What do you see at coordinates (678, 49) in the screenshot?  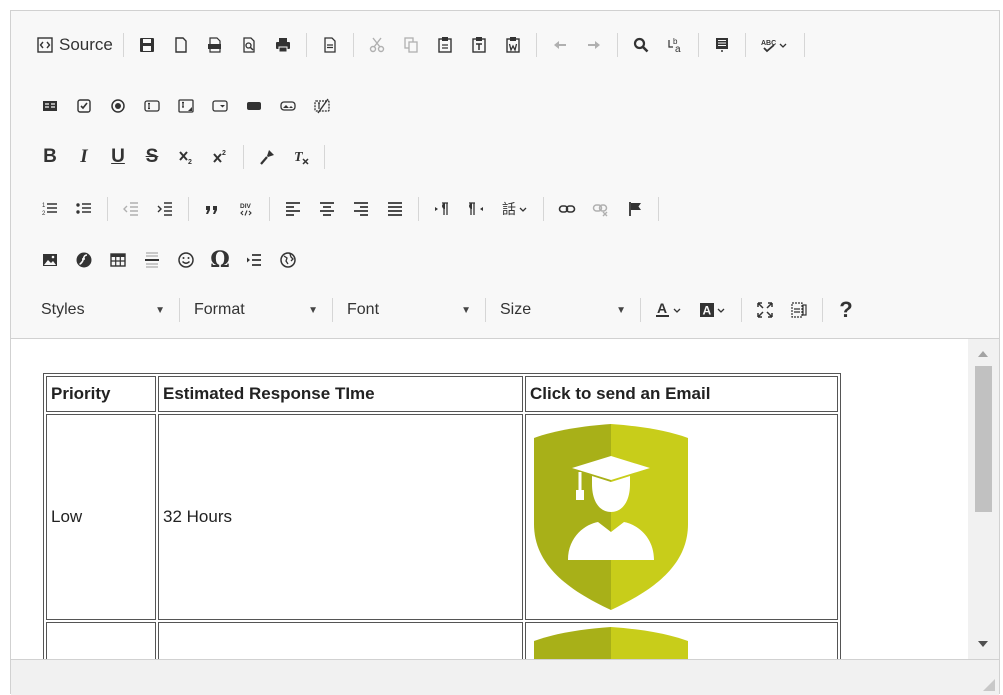 I see `svg-text: a` at bounding box center [678, 49].